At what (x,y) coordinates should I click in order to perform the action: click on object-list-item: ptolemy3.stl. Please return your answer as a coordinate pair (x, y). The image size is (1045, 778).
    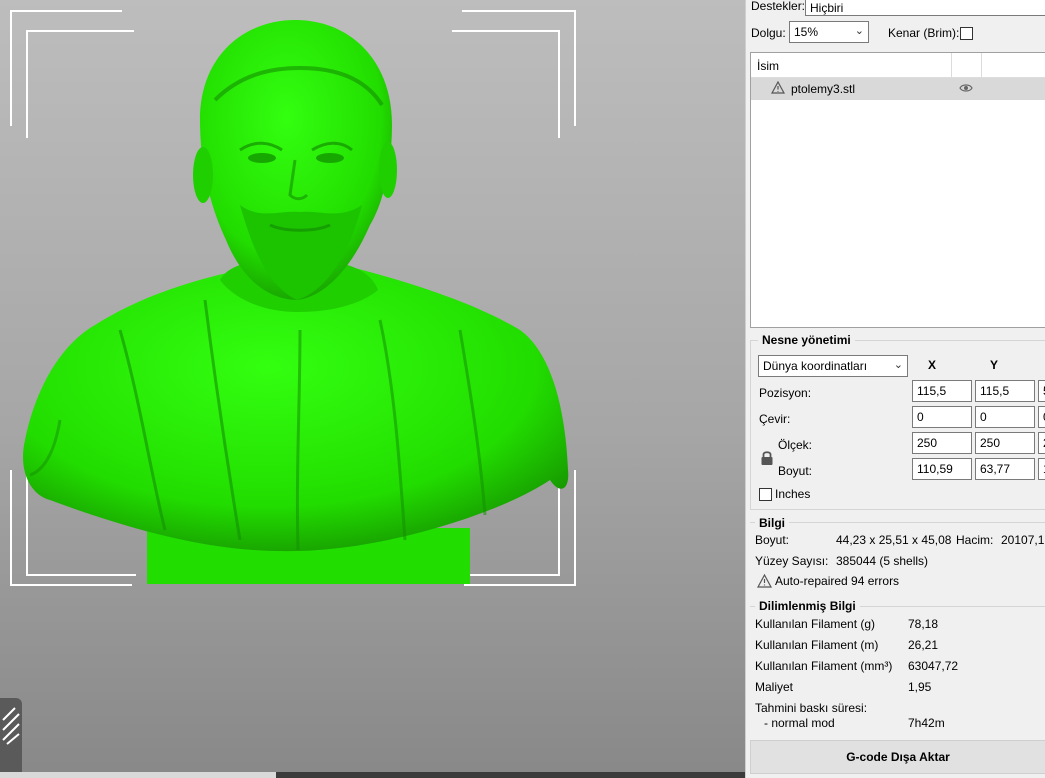
    Looking at the image, I should click on (898, 89).